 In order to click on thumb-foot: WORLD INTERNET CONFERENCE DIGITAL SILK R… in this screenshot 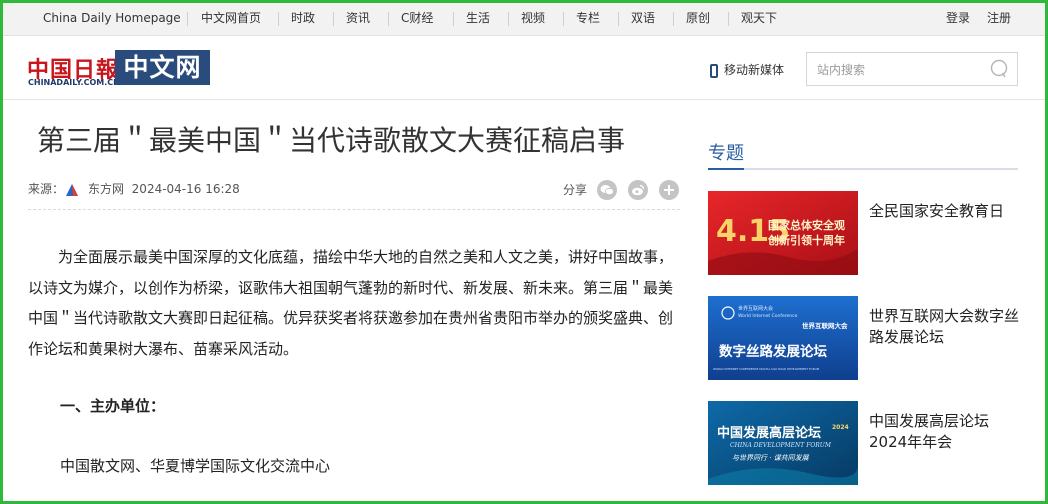, I will do `click(766, 369)`.